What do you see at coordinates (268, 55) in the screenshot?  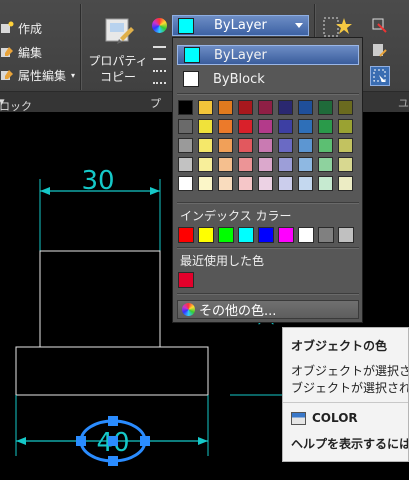 I see `option-bylayer: ByLayer` at bounding box center [268, 55].